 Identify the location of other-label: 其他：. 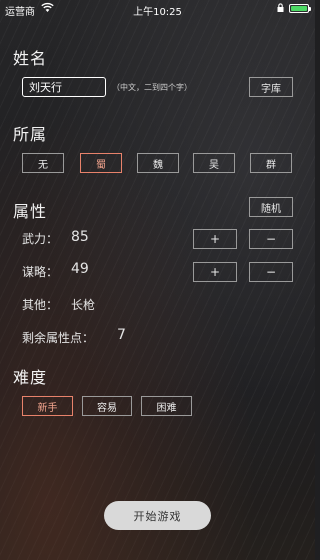
(40, 305).